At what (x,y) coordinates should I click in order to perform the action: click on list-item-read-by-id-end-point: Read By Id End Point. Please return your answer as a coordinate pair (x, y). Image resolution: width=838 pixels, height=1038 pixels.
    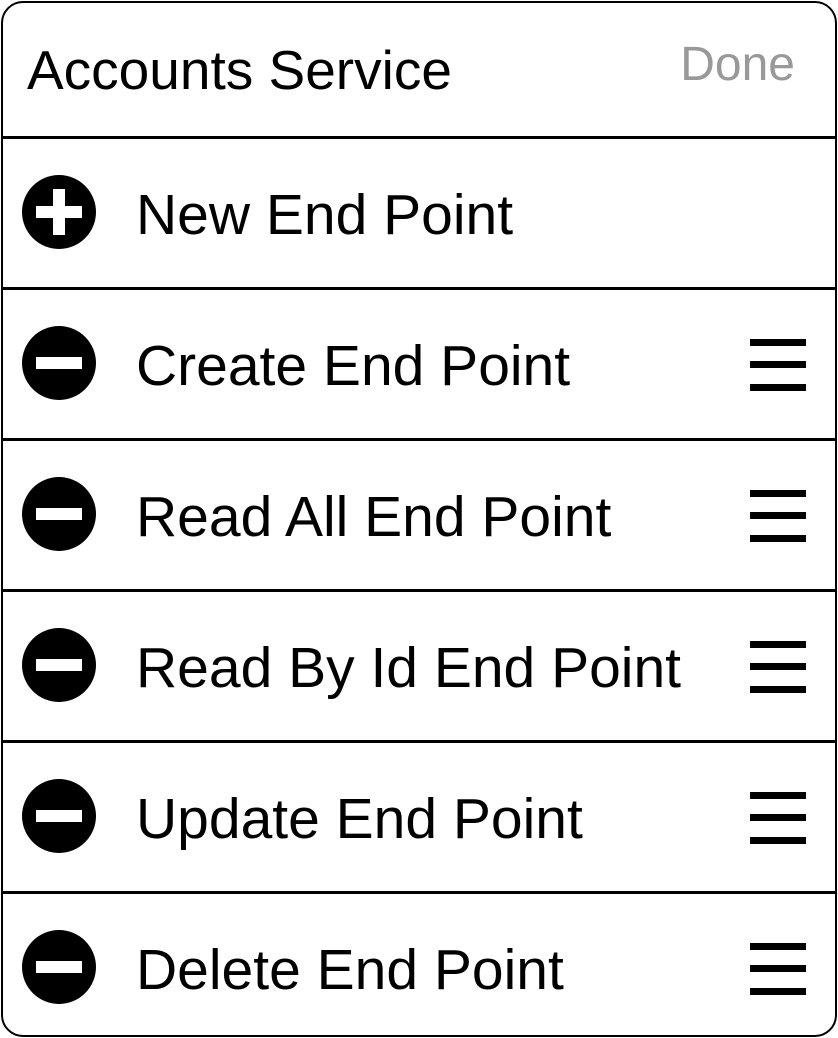
    Looking at the image, I should click on (419, 667).